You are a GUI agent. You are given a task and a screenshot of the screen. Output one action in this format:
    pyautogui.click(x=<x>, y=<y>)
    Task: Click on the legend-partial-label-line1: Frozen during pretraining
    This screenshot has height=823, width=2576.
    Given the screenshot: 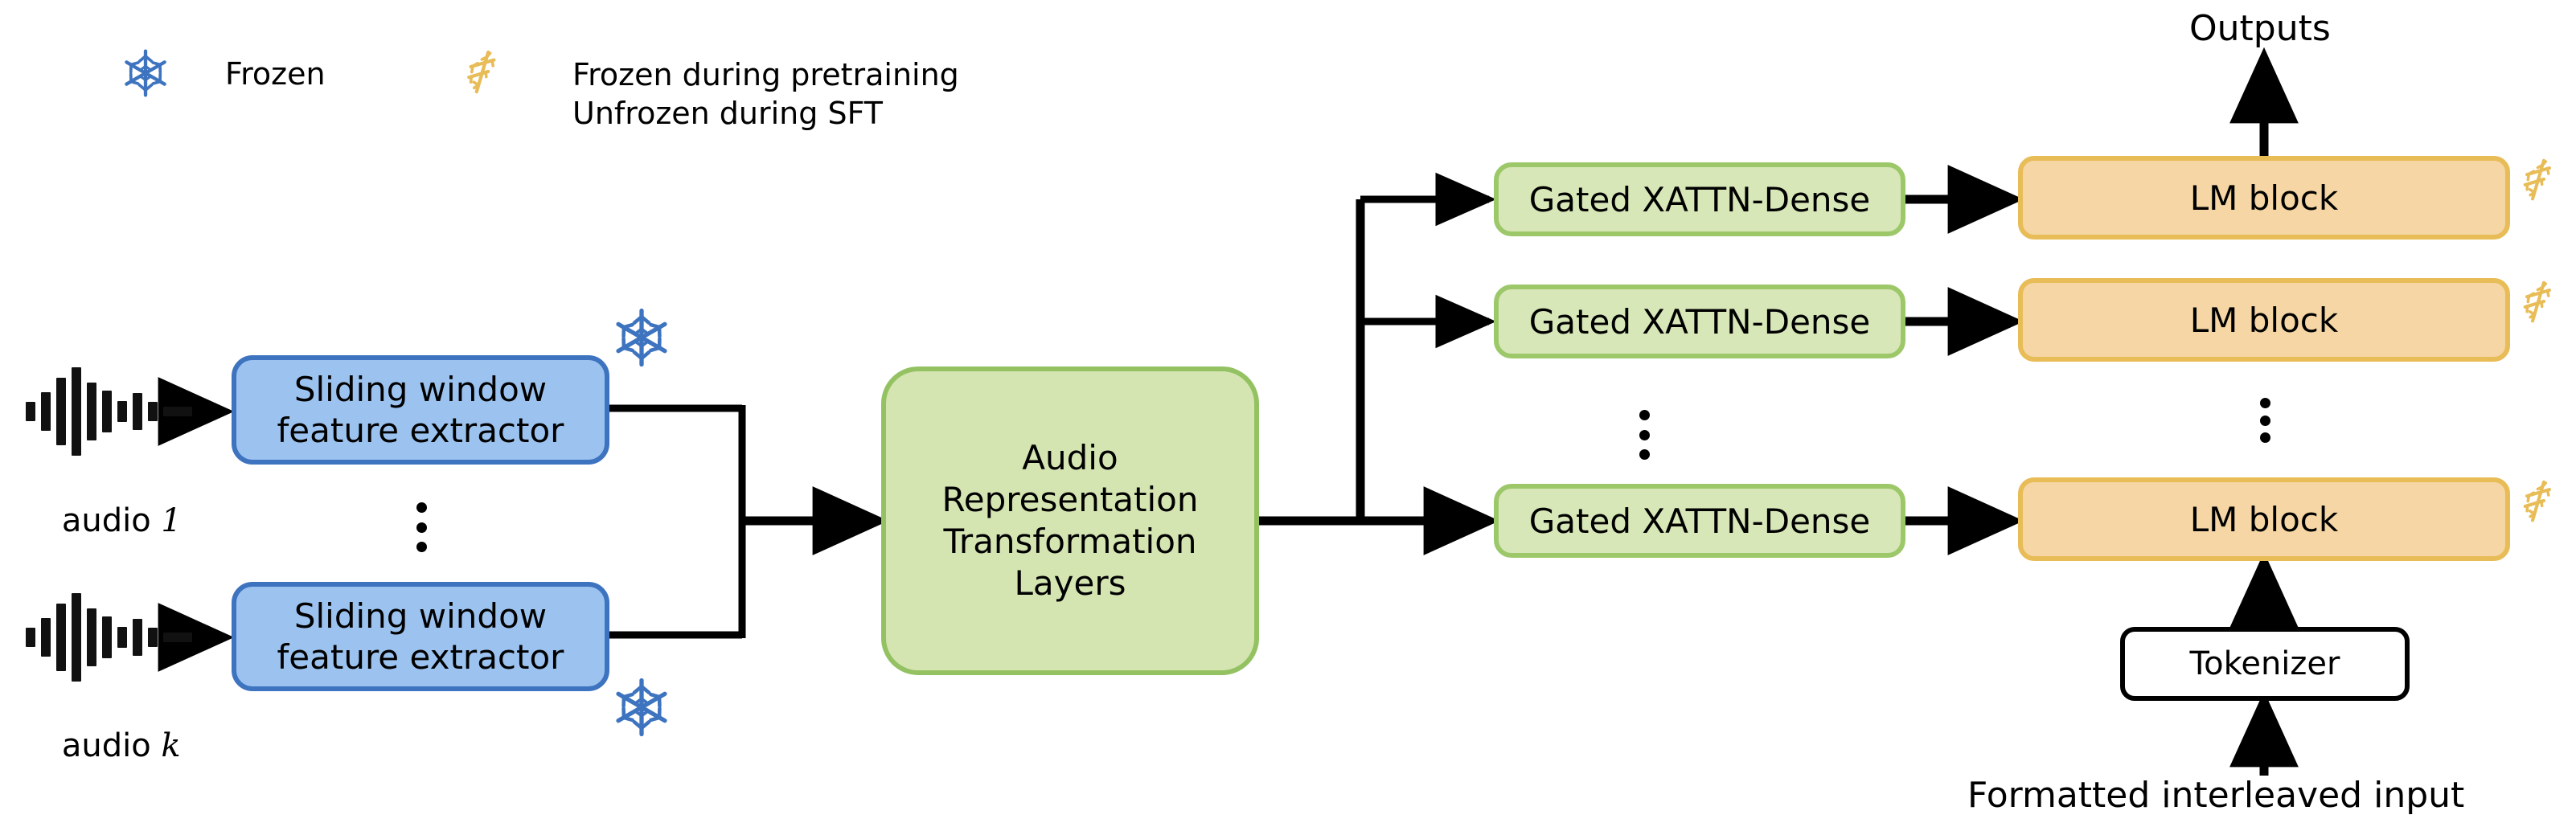 What is the action you would take?
    pyautogui.click(x=765, y=74)
    